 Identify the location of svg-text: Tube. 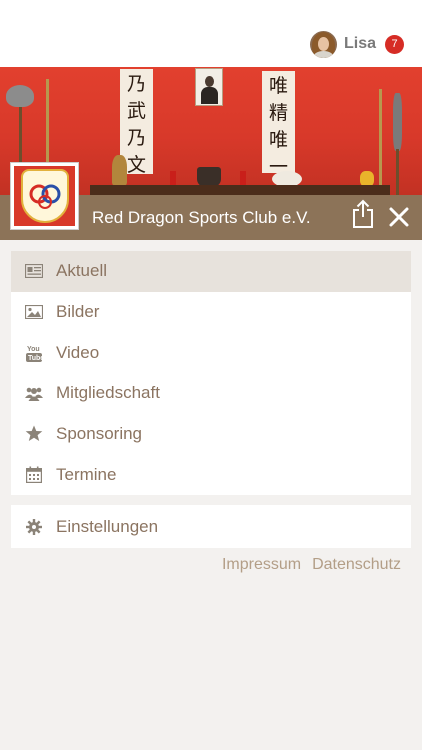
(35, 358).